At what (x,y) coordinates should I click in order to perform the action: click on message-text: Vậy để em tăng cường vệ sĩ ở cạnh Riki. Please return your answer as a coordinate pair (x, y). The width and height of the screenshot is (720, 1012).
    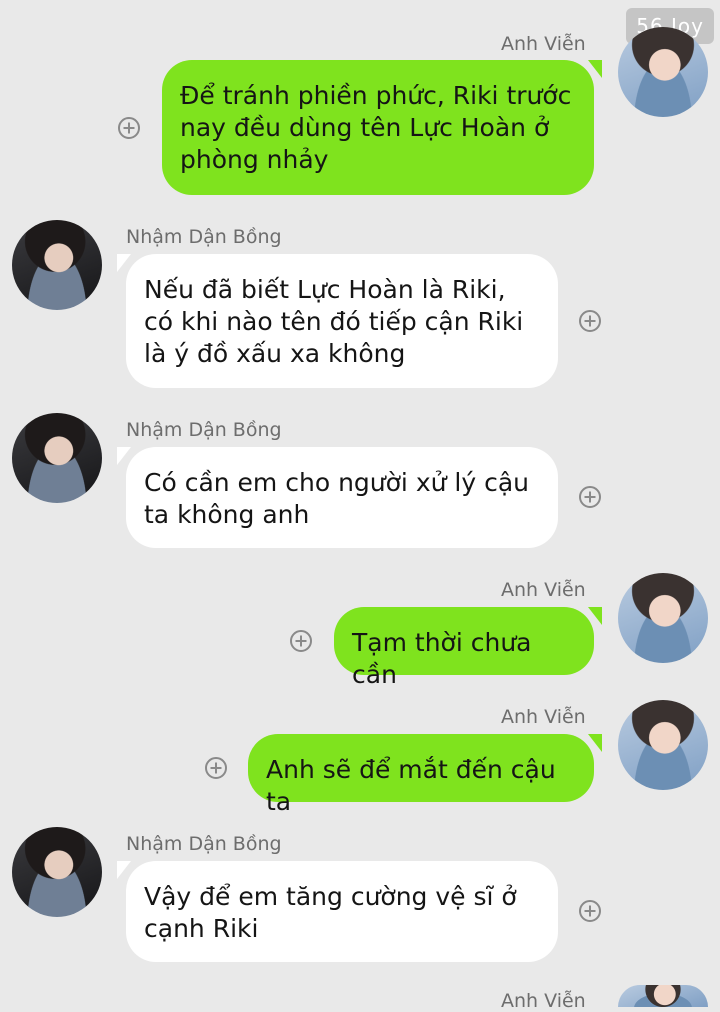
    Looking at the image, I should click on (334, 912).